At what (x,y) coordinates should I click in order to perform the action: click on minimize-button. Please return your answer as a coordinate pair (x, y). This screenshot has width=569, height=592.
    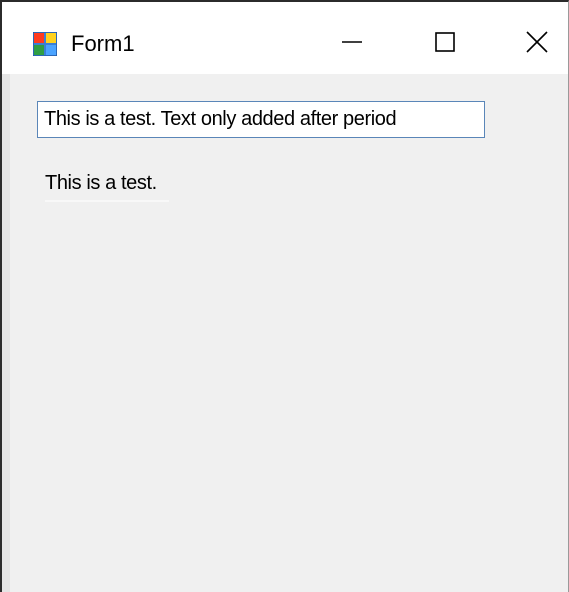
    Looking at the image, I should click on (352, 44).